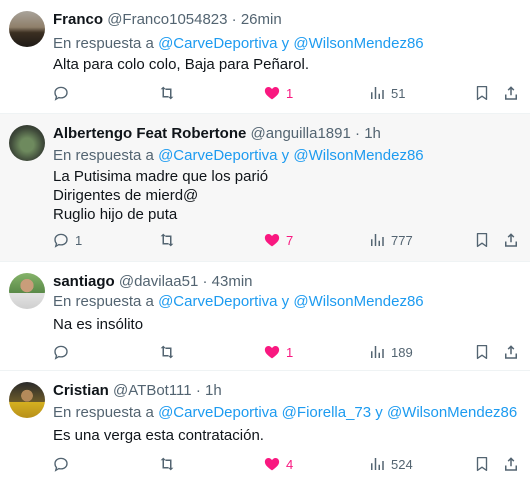  I want to click on reply-count: 1, so click(79, 240).